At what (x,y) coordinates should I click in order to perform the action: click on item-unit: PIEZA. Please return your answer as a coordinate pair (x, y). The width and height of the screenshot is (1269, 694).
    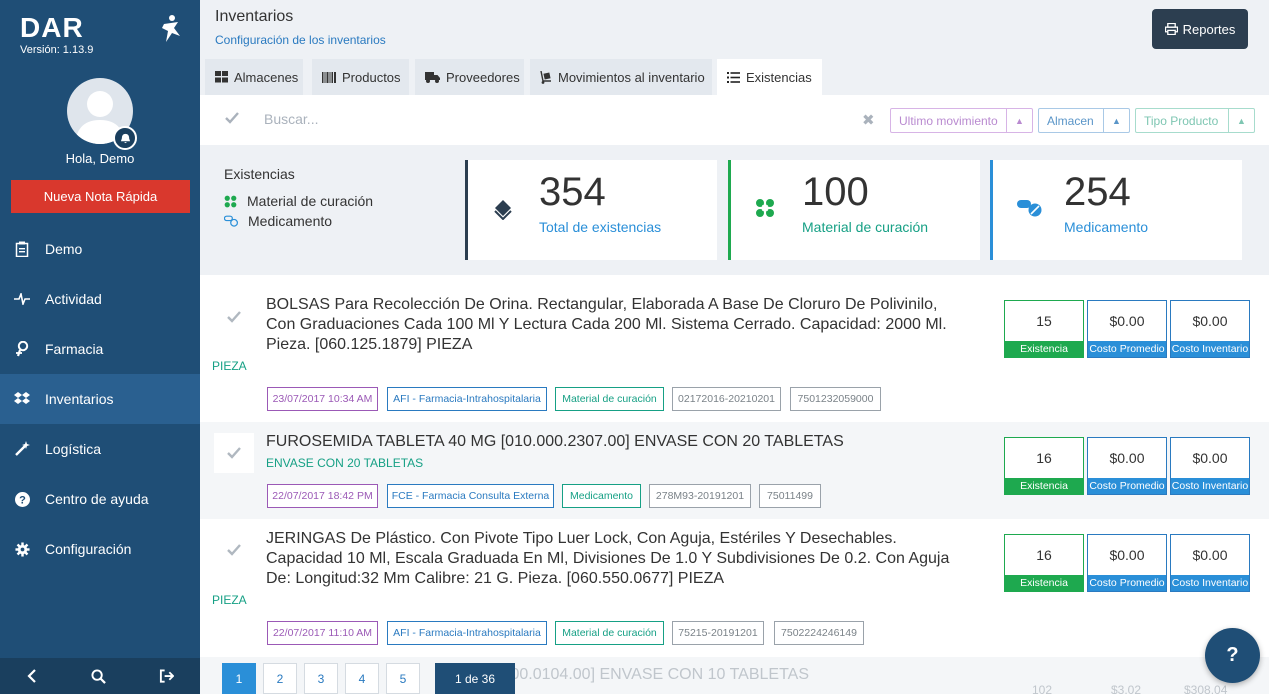
    Looking at the image, I should click on (229, 600).